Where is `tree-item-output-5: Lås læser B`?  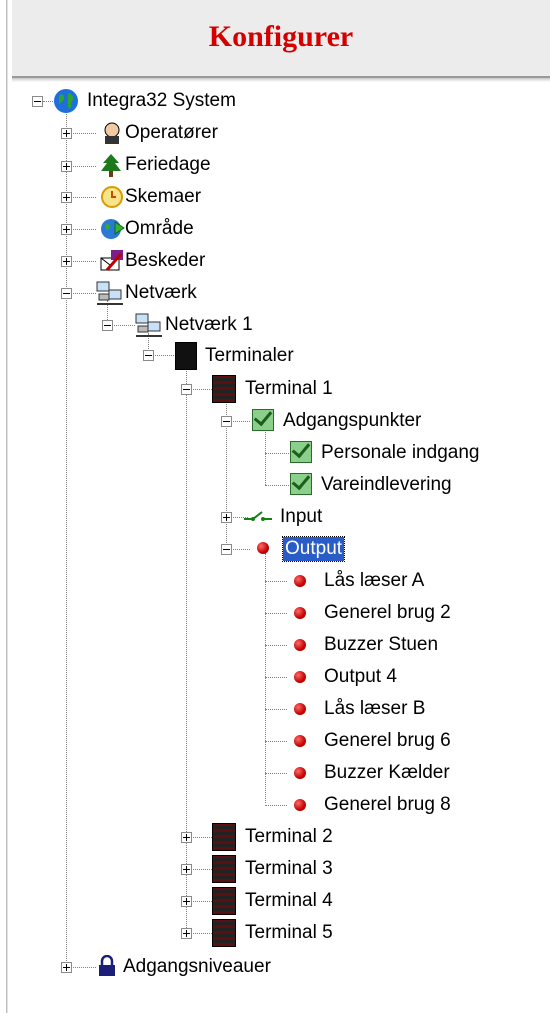 tree-item-output-5: Lås læser B is located at coordinates (374, 709).